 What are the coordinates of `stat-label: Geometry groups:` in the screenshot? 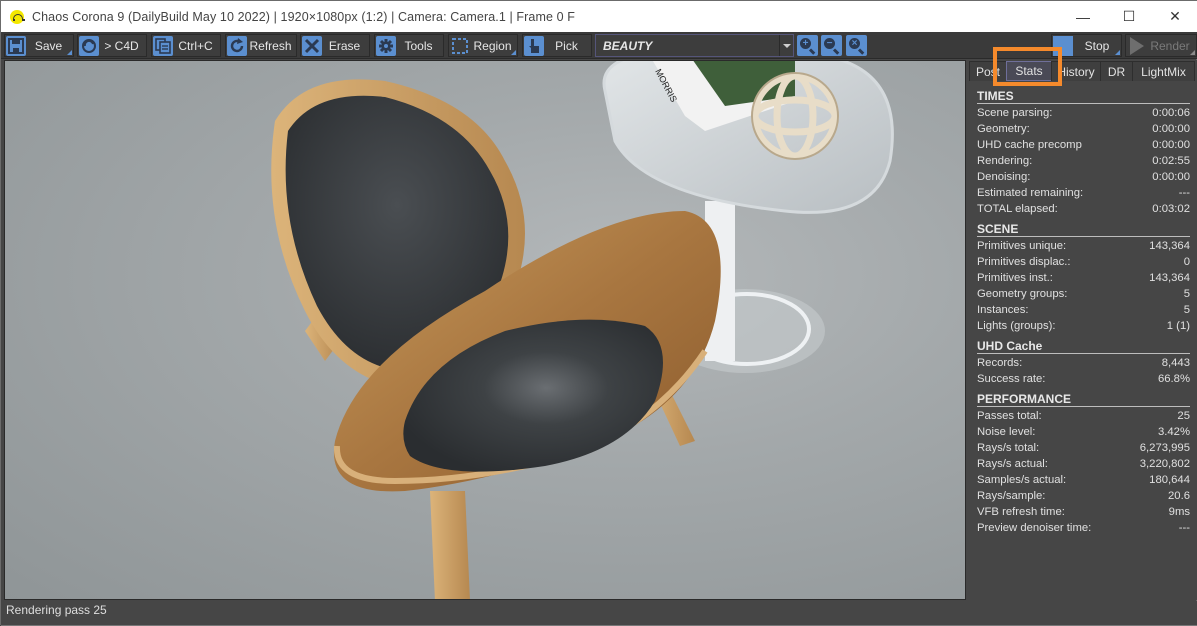 It's located at (1022, 294).